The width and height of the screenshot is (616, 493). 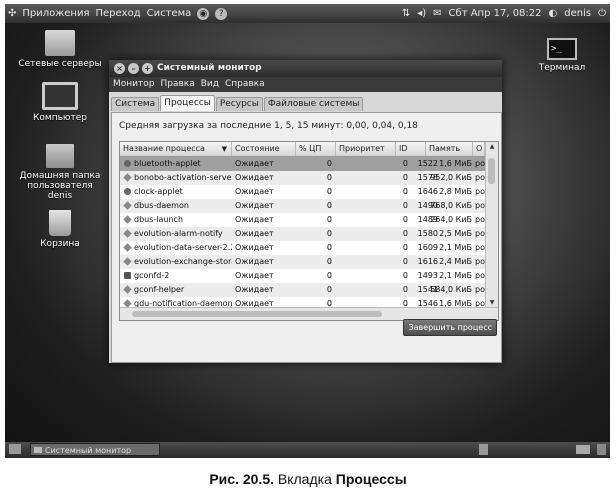 I want to click on tab-processes: Процессы, so click(x=187, y=103).